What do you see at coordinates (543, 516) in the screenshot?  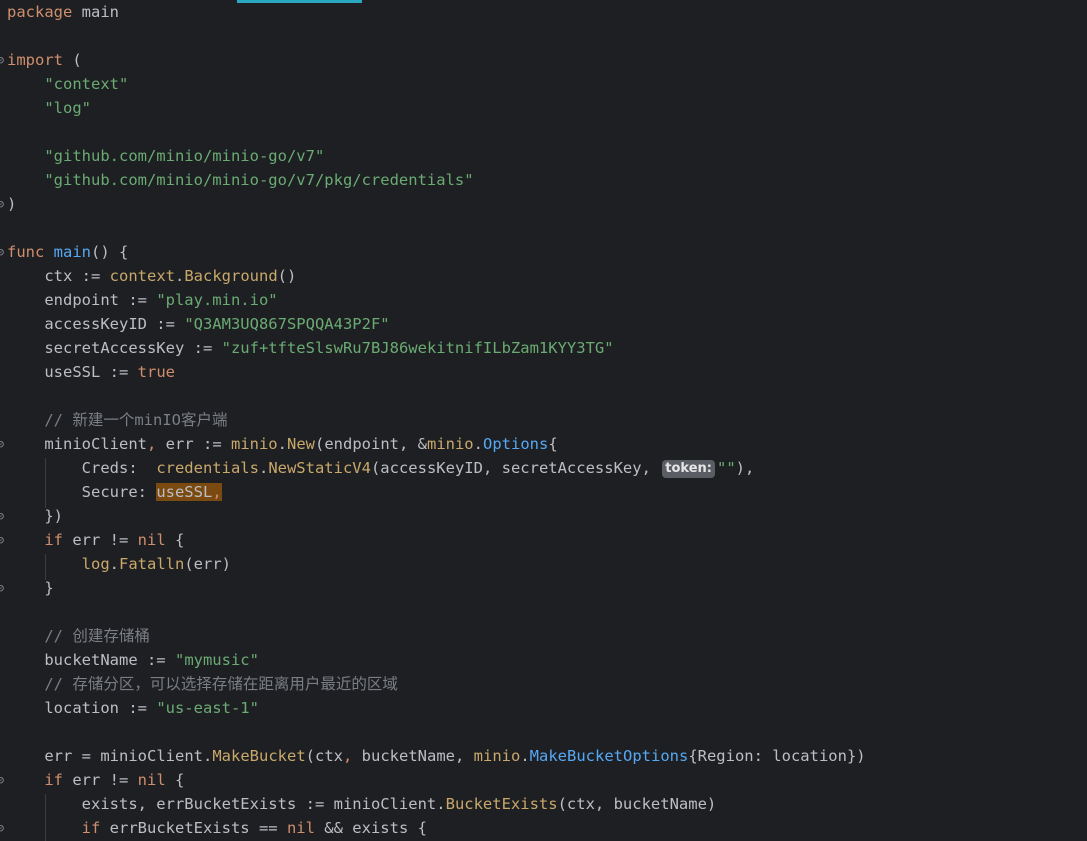 I see `code-line: ⊝ })` at bounding box center [543, 516].